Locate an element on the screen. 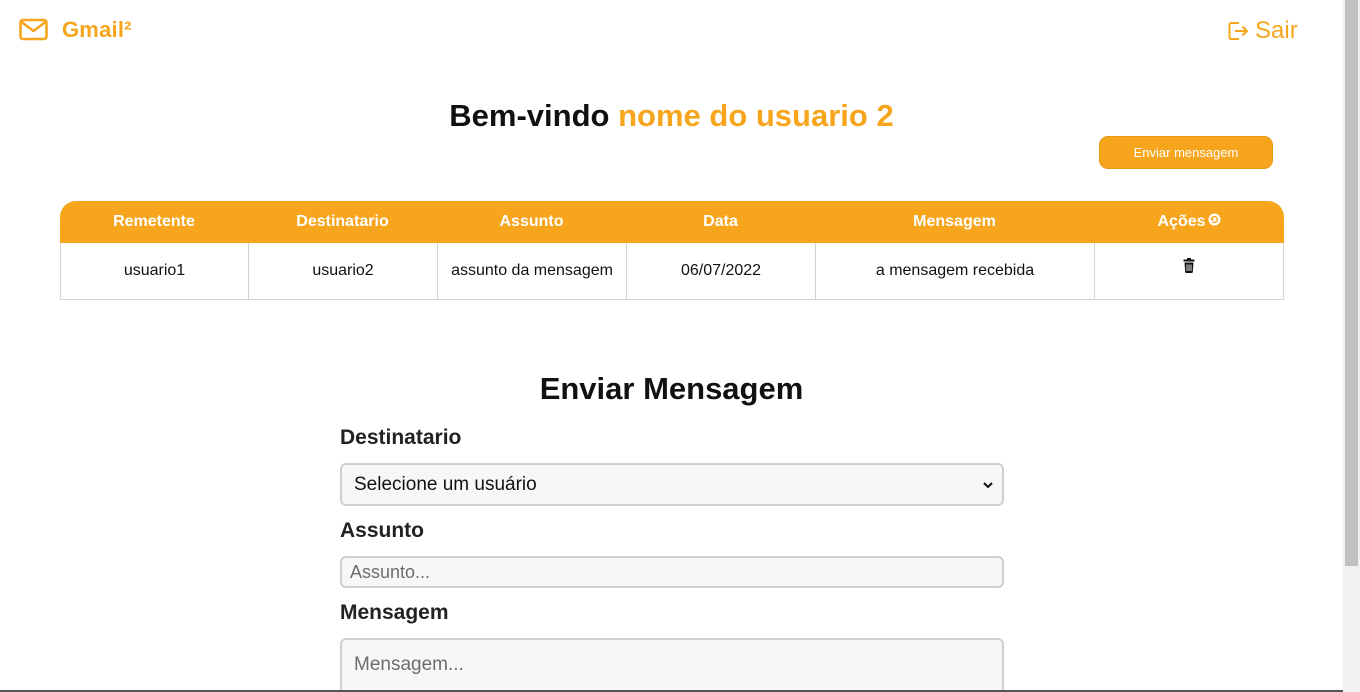 Image resolution: width=1360 pixels, height=692 pixels. mail-icon is located at coordinates (33, 30).